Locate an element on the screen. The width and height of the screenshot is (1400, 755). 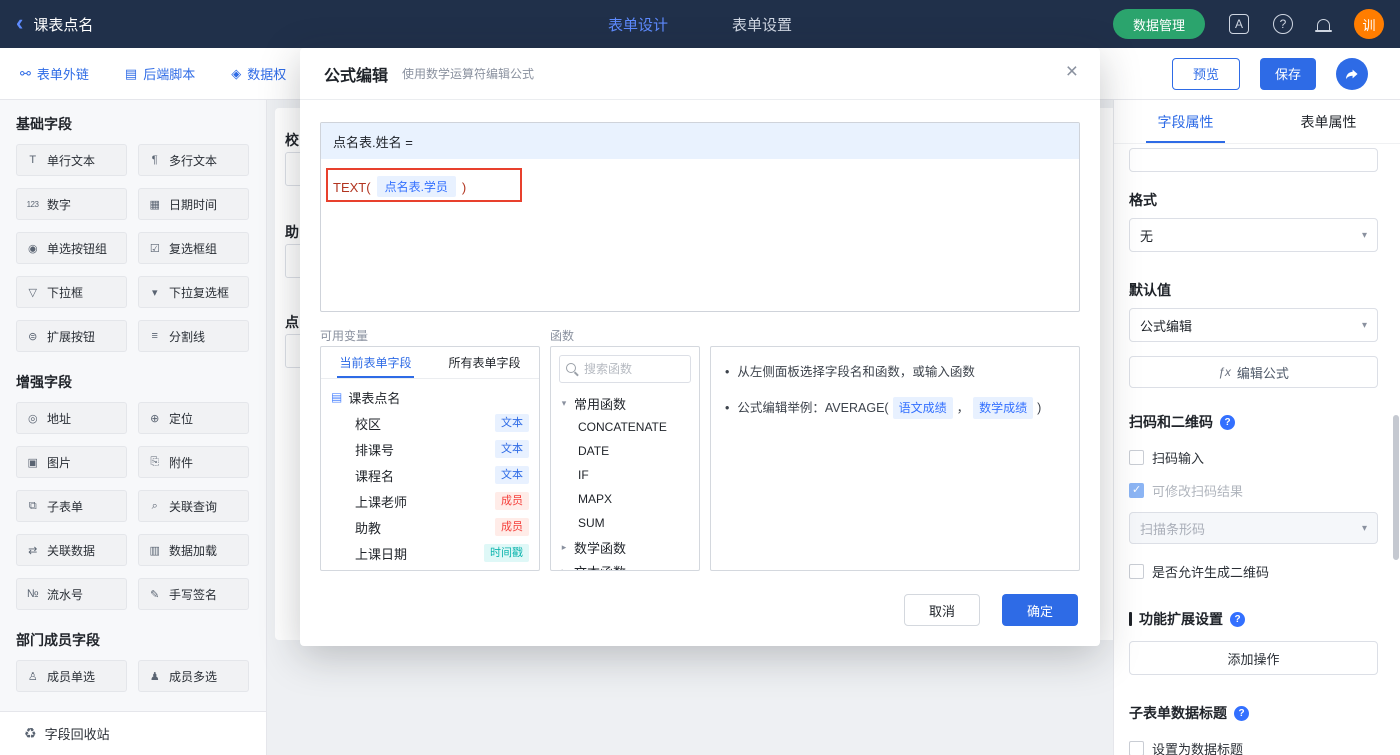
notification-bell-icon is located at coordinates (1323, 25).